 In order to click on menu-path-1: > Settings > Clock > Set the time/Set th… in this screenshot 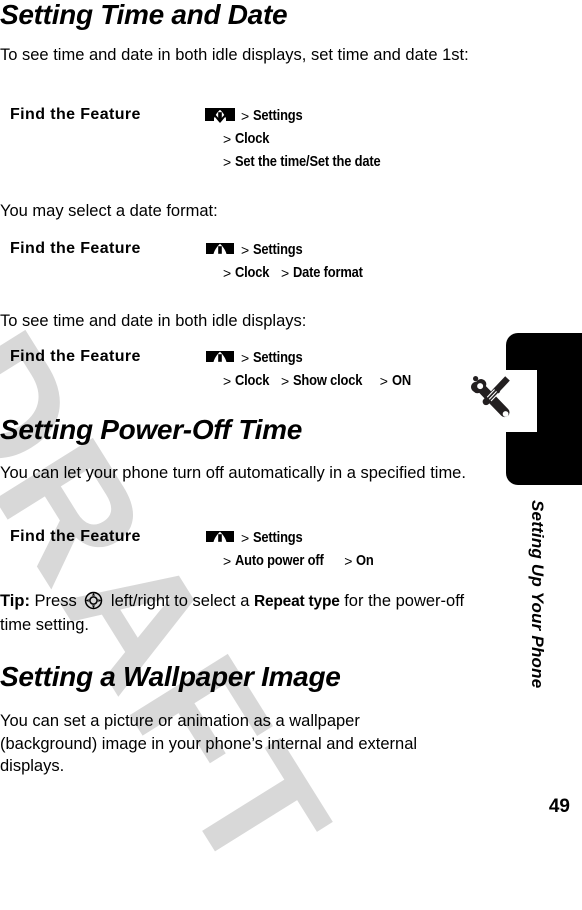, I will do `click(350, 139)`.